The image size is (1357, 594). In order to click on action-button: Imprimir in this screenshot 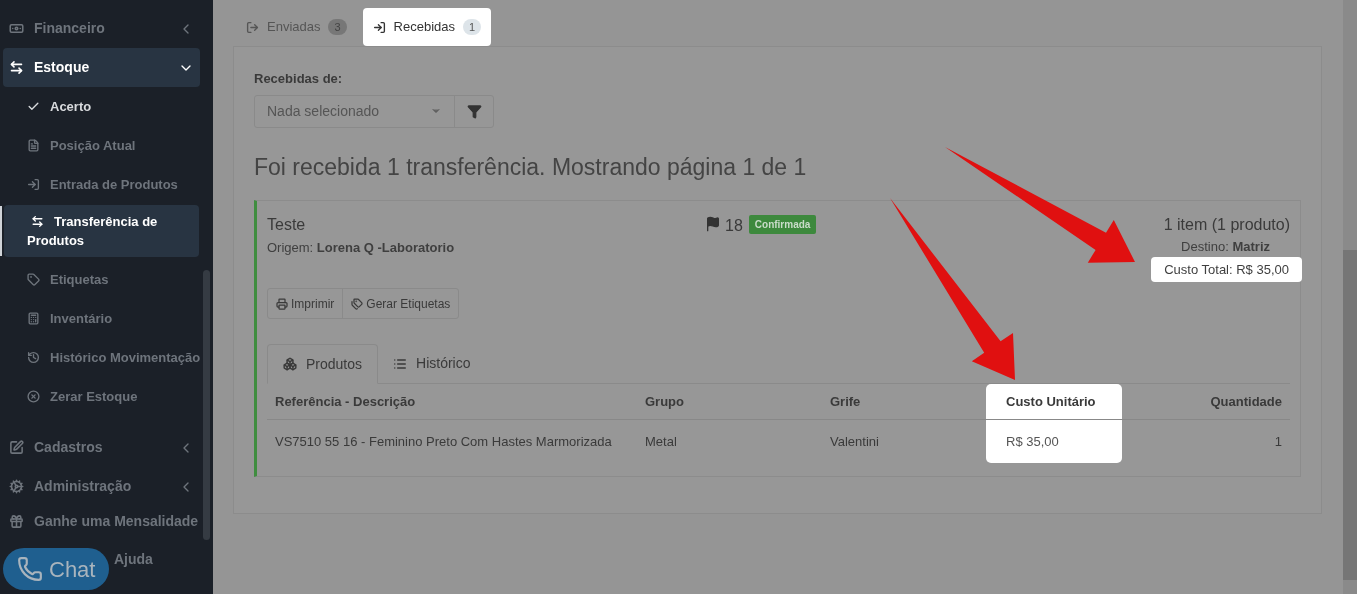, I will do `click(305, 303)`.